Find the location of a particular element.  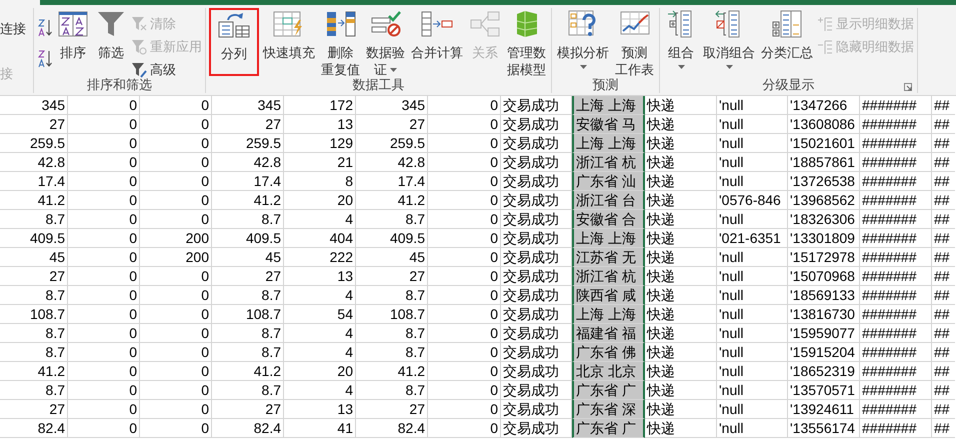

funnel-icon is located at coordinates (111, 24).